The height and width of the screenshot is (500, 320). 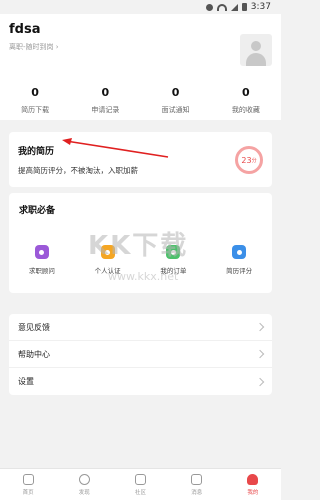 I want to click on username: fdsa, so click(x=25, y=29).